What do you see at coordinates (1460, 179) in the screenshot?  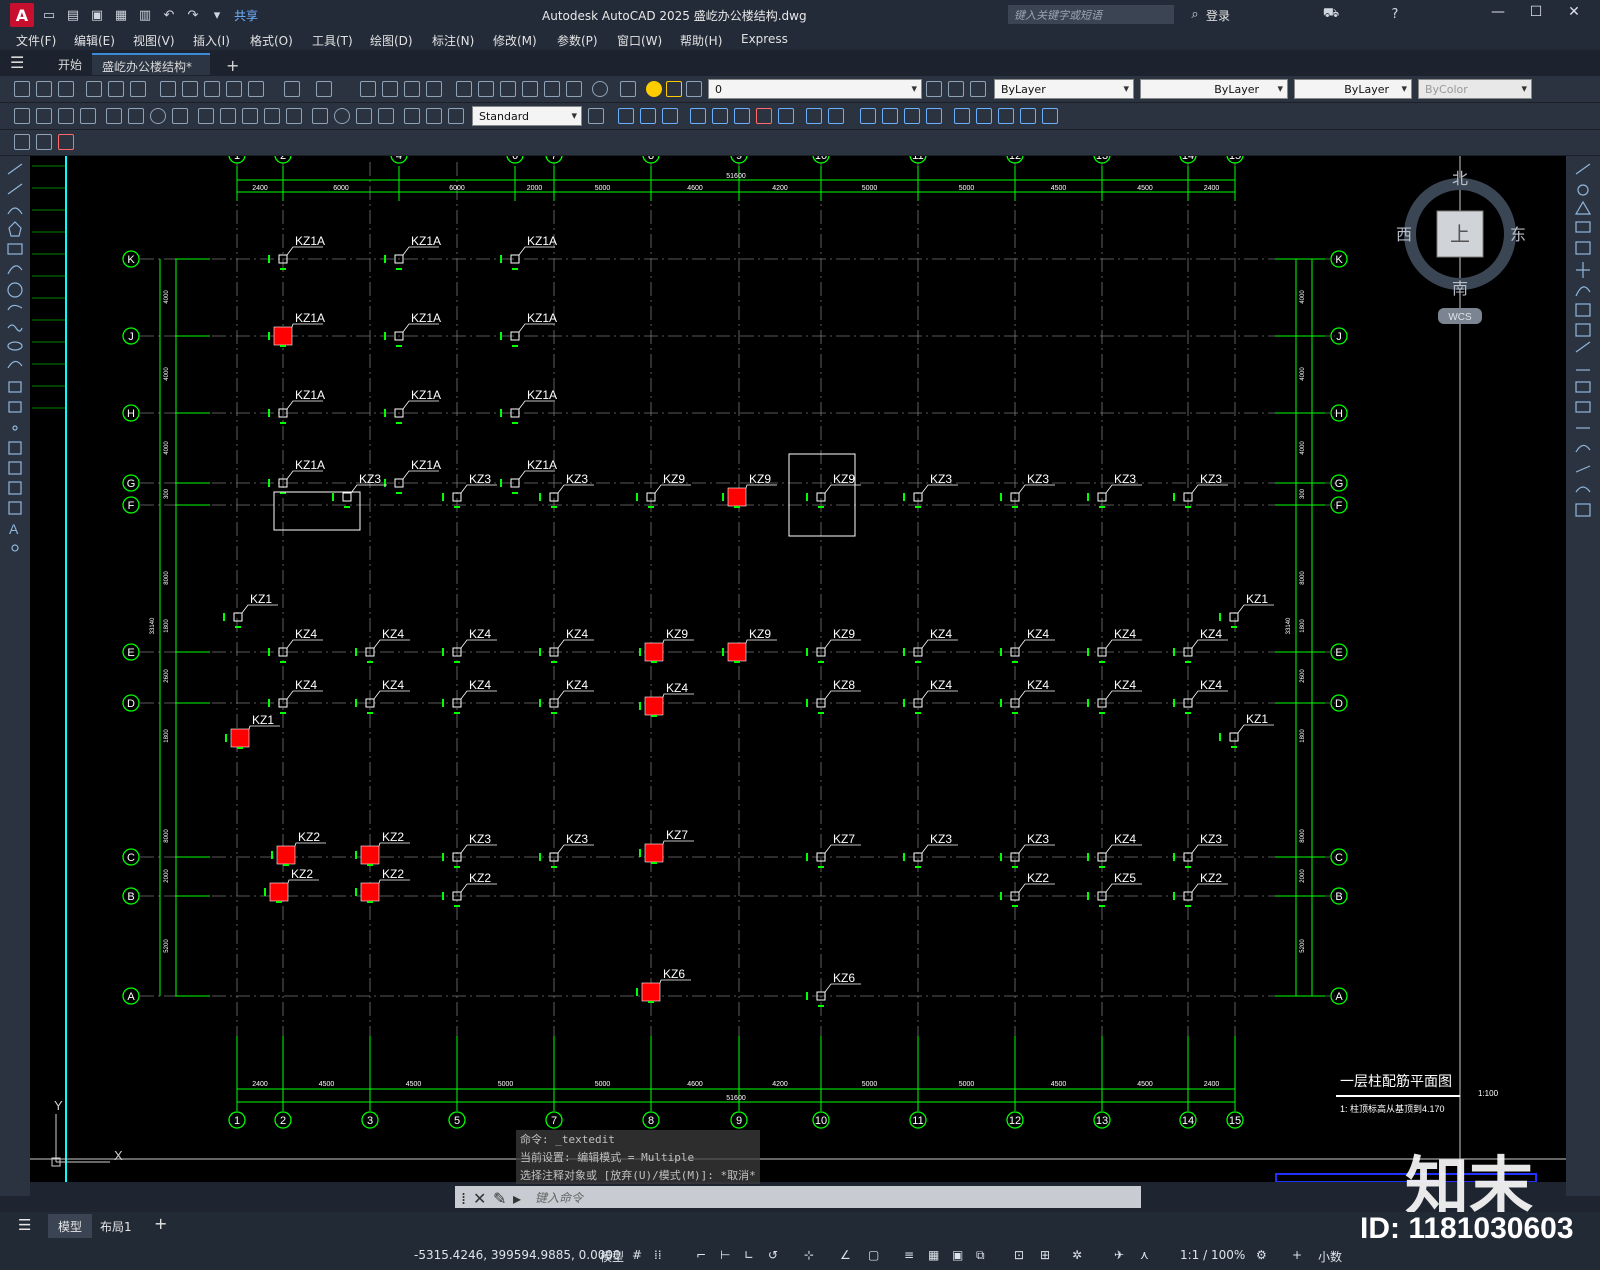 I see `viewcube-north: 北` at bounding box center [1460, 179].